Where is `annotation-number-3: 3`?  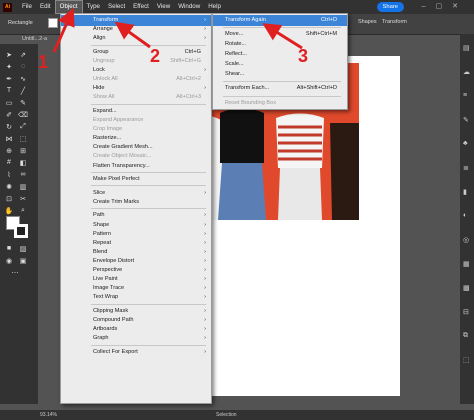 annotation-number-3: 3 is located at coordinates (303, 56).